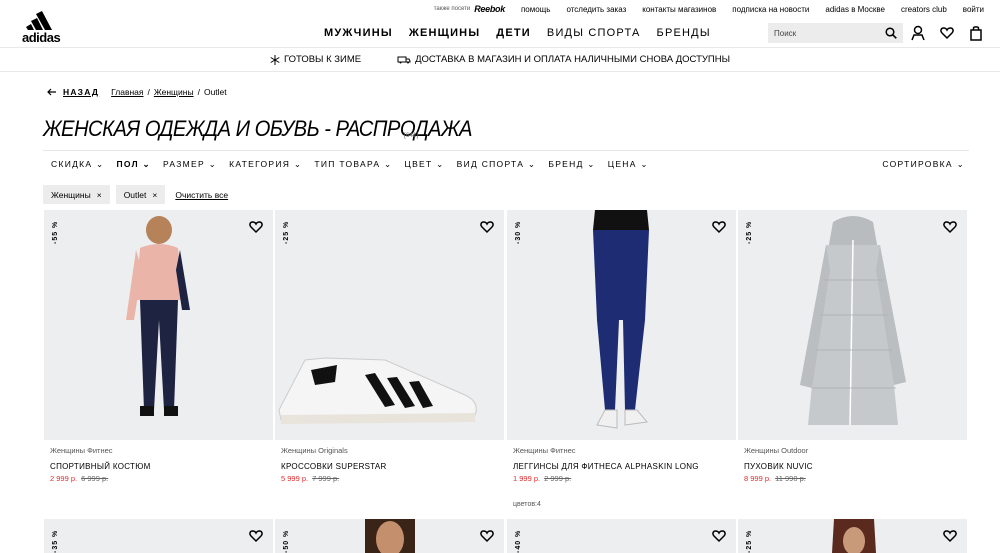 The height and width of the screenshot is (553, 1000). I want to click on adidas-logo: adidas, so click(44, 27).